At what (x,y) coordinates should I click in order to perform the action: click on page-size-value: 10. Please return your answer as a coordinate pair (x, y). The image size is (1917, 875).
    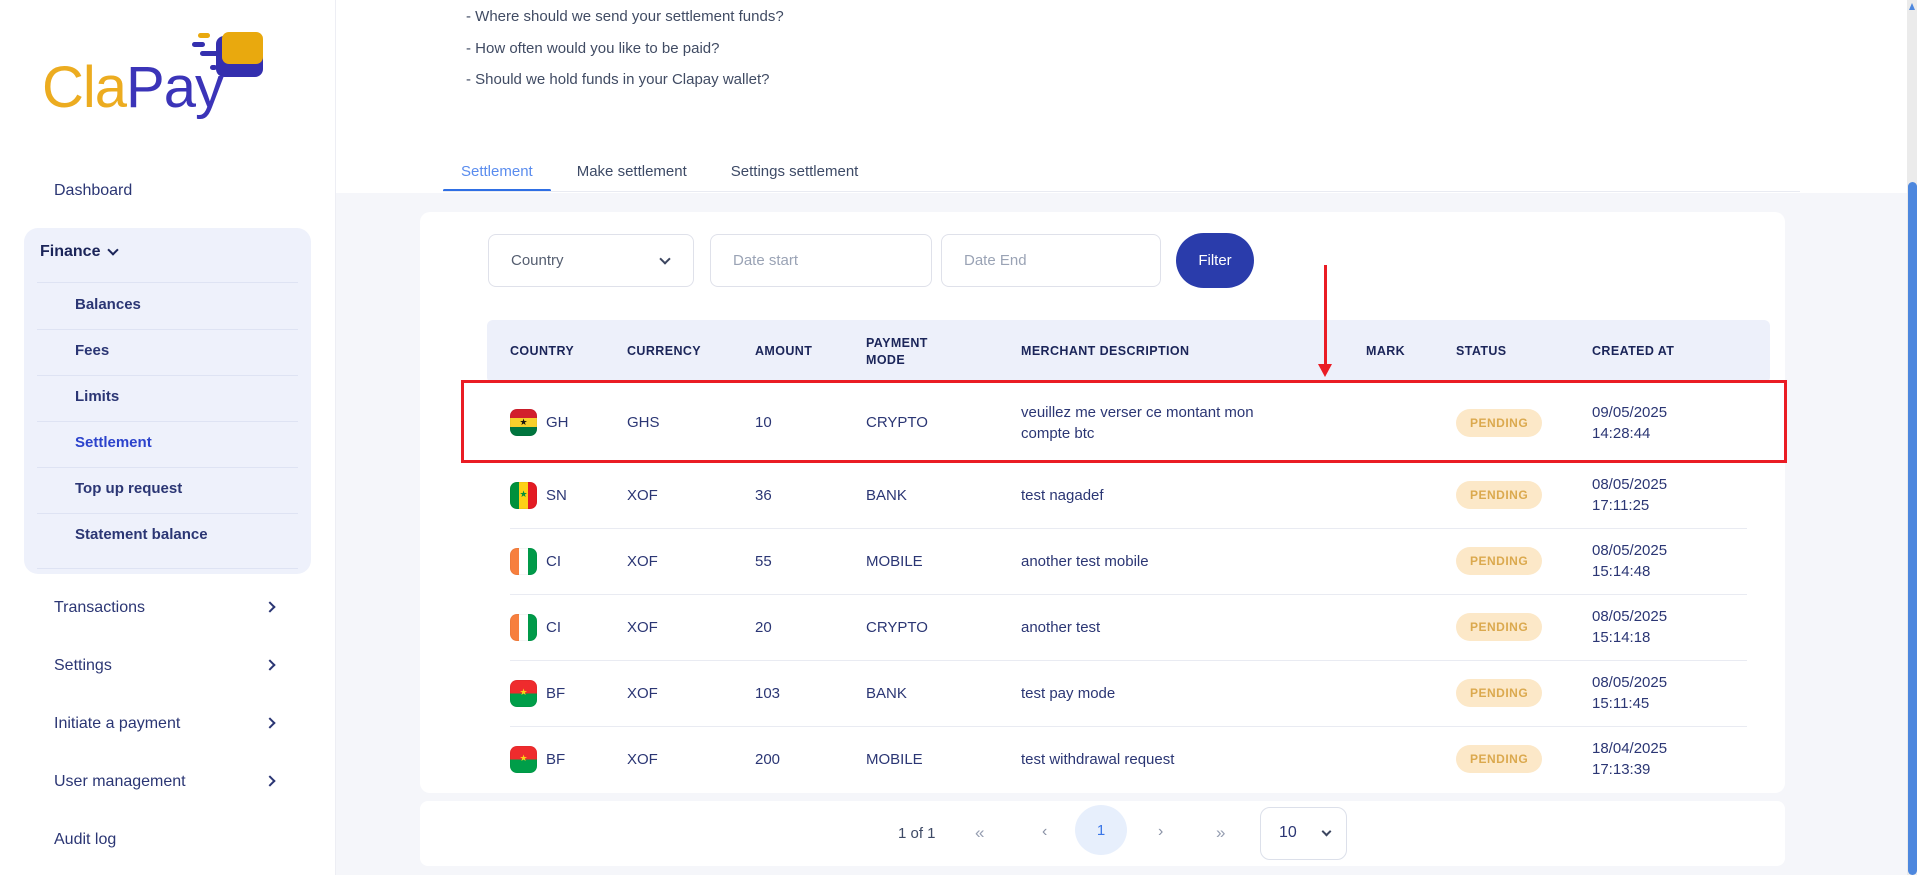
    Looking at the image, I should click on (1288, 832).